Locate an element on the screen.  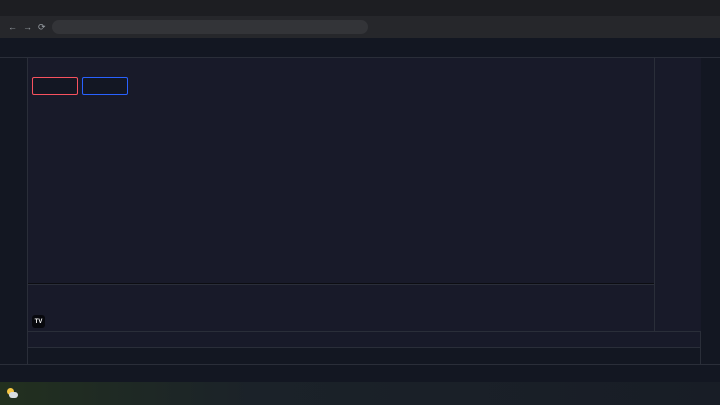
tv-left-drawing-toolbar is located at coordinates (14, 211).